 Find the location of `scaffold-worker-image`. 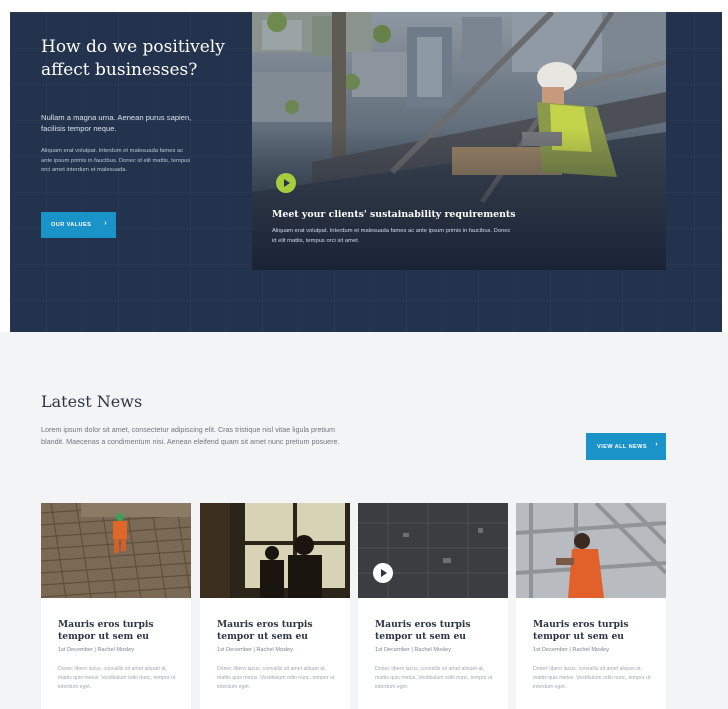

scaffold-worker-image is located at coordinates (591, 550).